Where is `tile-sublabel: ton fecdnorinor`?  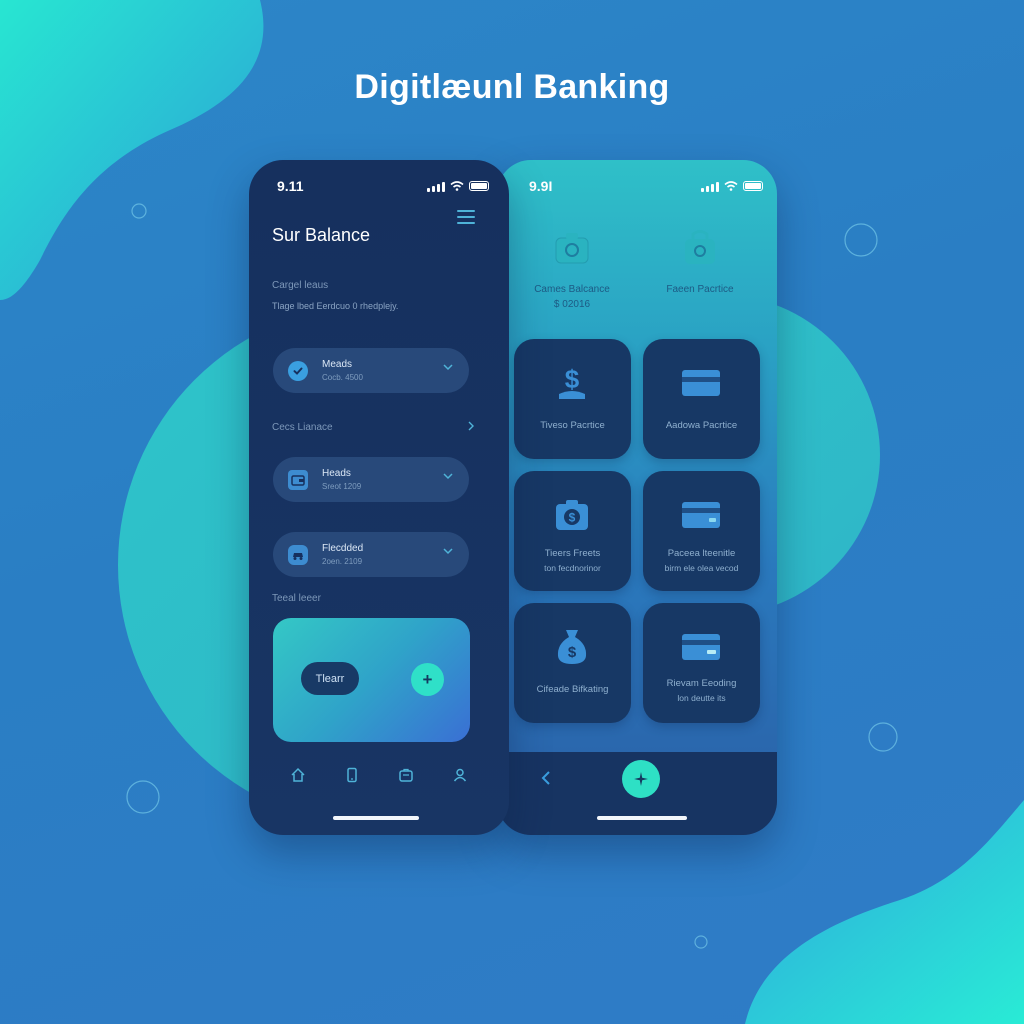
tile-sublabel: ton fecdnorinor is located at coordinates (572, 568).